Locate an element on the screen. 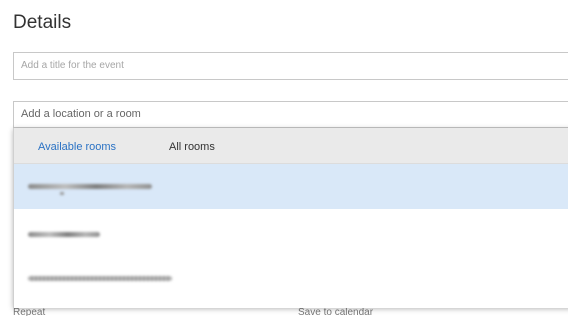 The image size is (568, 316). room-tabs: Available rooms All rooms is located at coordinates (291, 146).